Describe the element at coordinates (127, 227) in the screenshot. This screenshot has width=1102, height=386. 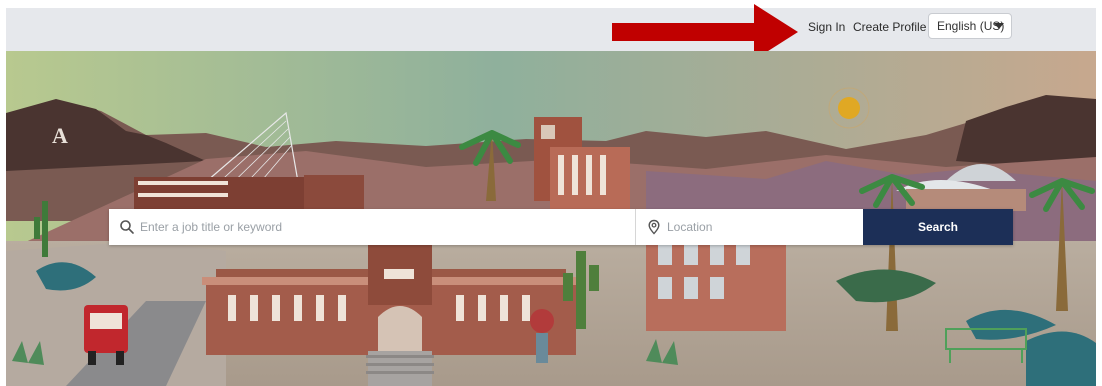
I see `search-icon` at that location.